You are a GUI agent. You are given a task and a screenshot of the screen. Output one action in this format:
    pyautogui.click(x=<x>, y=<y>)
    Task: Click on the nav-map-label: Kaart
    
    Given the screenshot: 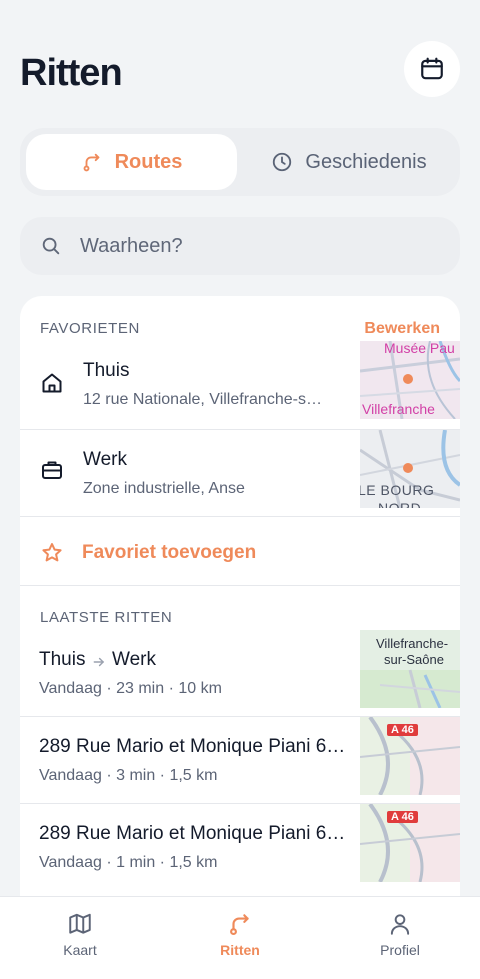 What is the action you would take?
    pyautogui.click(x=80, y=950)
    